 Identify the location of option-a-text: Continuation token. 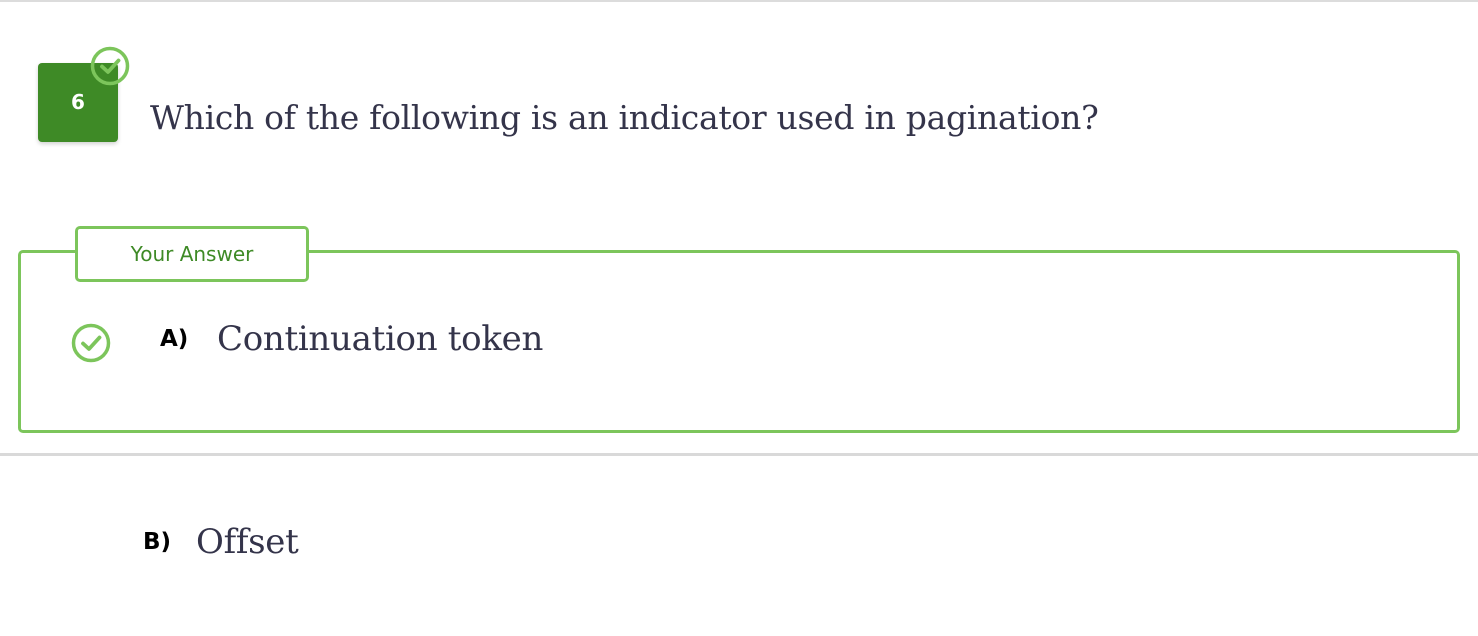
(380, 339).